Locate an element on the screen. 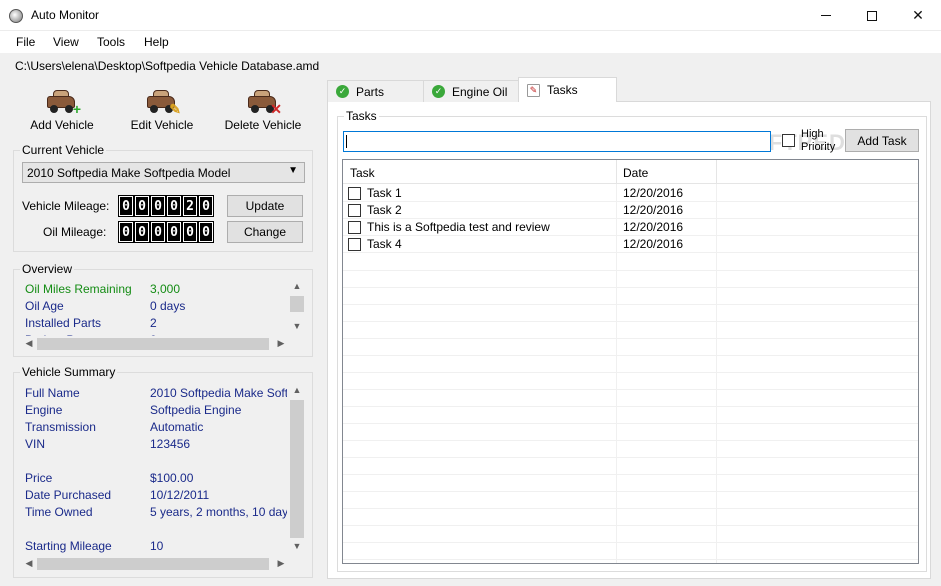  overview-hscroll: ◀ ▶ is located at coordinates (155, 344).